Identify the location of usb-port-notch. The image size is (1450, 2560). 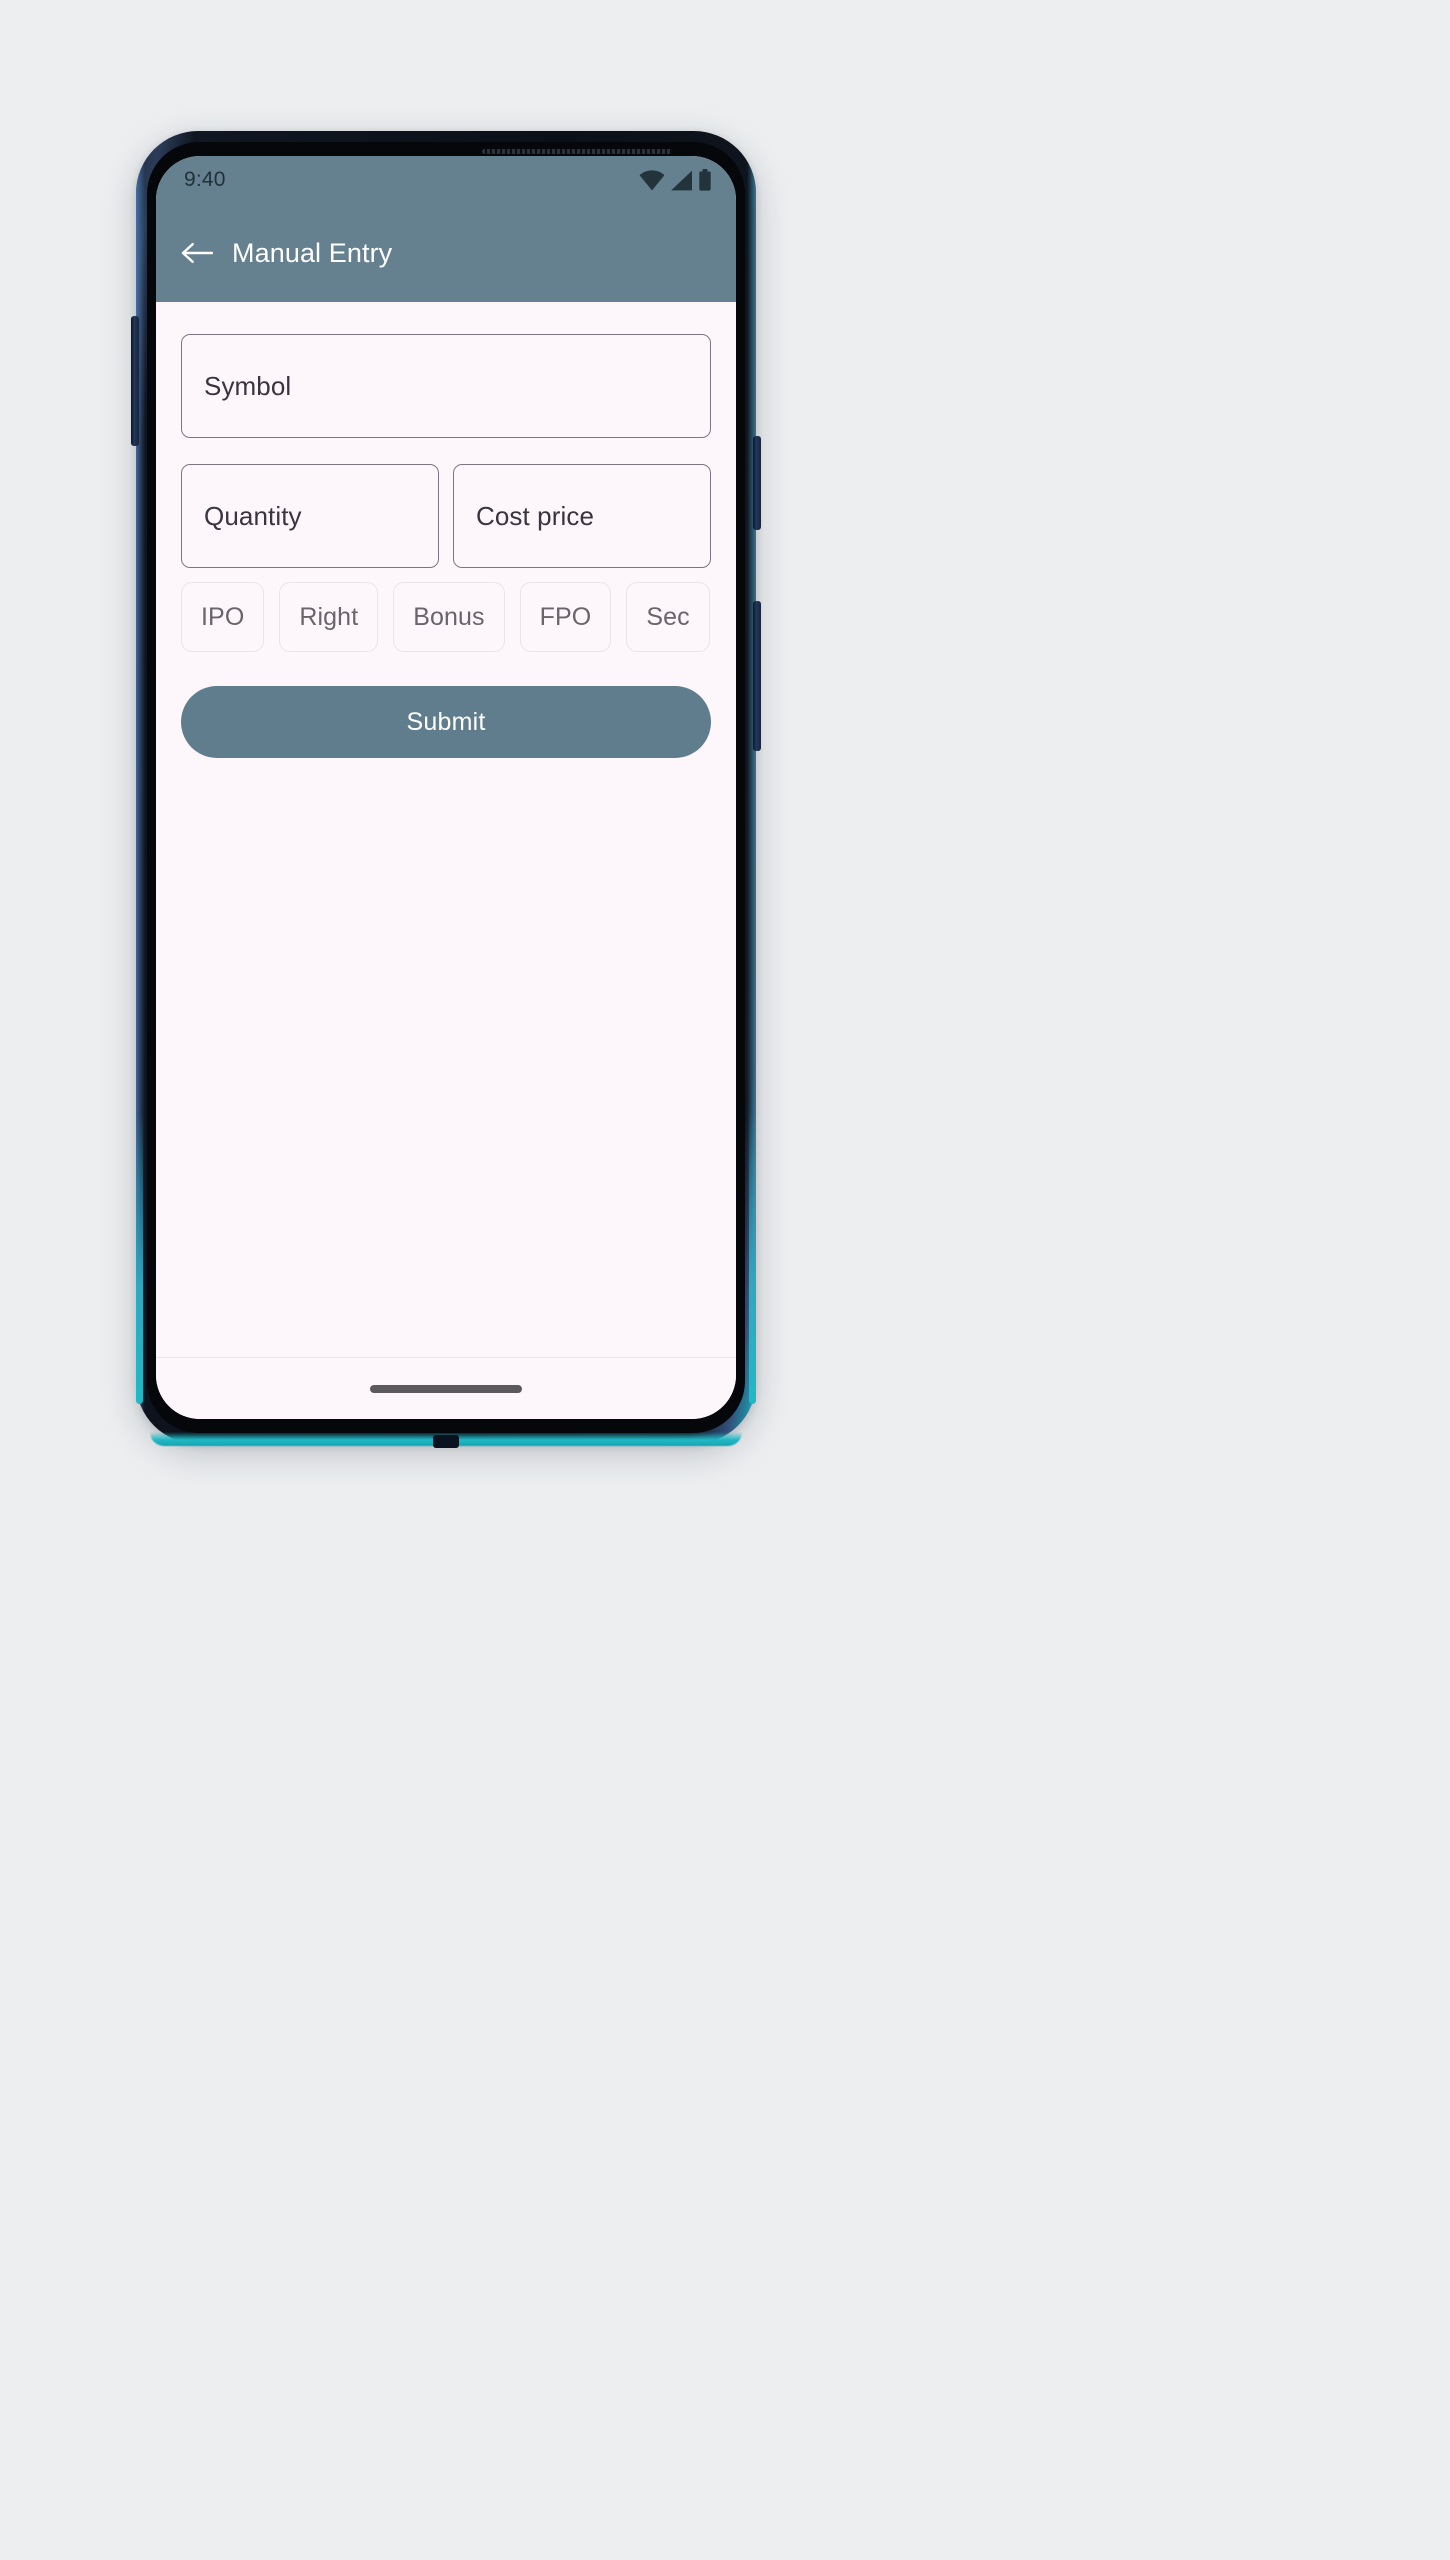
(446, 1441).